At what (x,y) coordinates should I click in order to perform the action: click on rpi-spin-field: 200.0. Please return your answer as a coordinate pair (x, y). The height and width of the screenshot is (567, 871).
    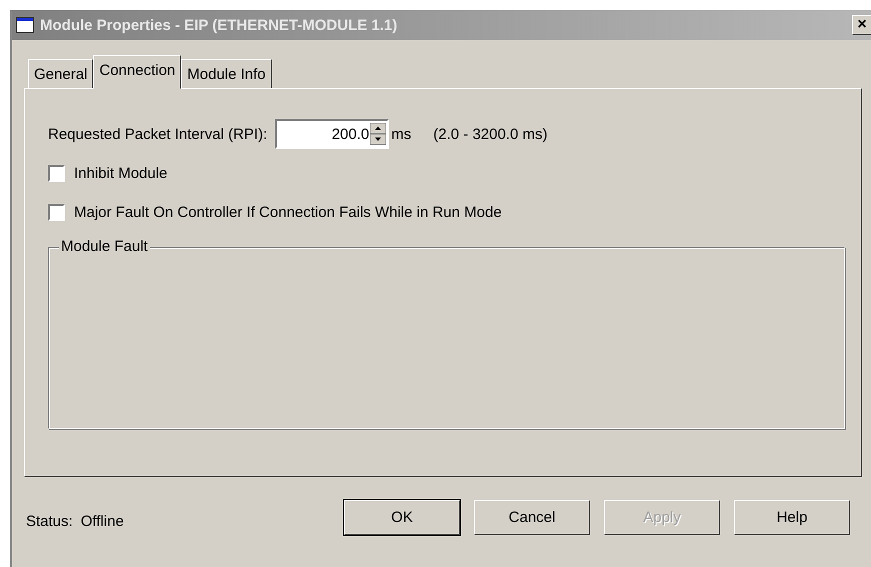
    Looking at the image, I should click on (332, 134).